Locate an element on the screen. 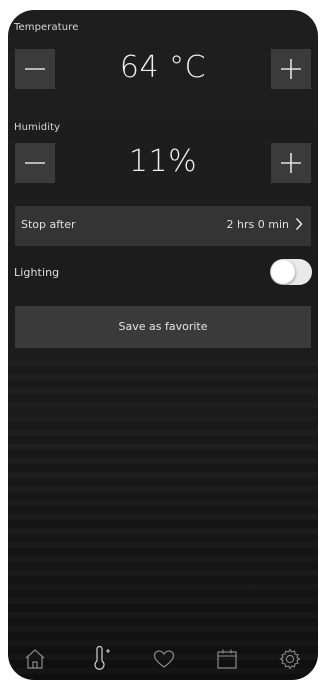  tab-favorites is located at coordinates (164, 659).